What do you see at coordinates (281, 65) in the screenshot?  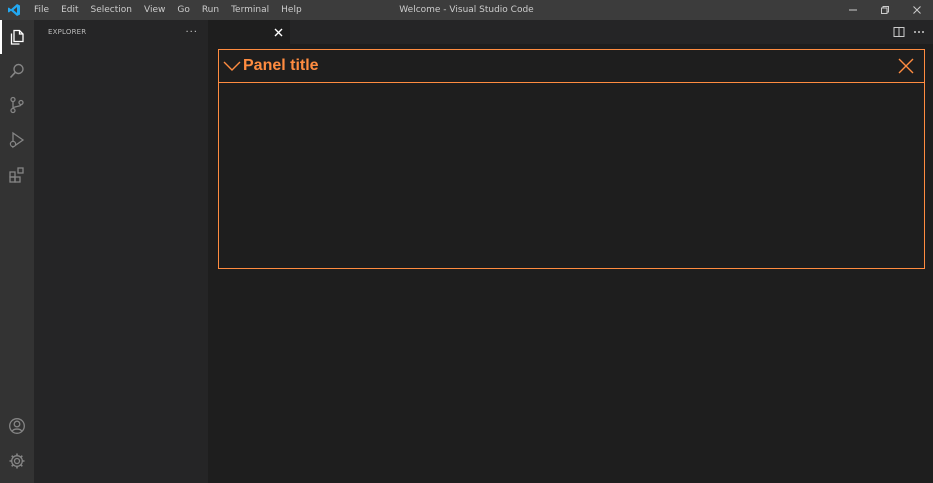 I see `panel-title: Panel title` at bounding box center [281, 65].